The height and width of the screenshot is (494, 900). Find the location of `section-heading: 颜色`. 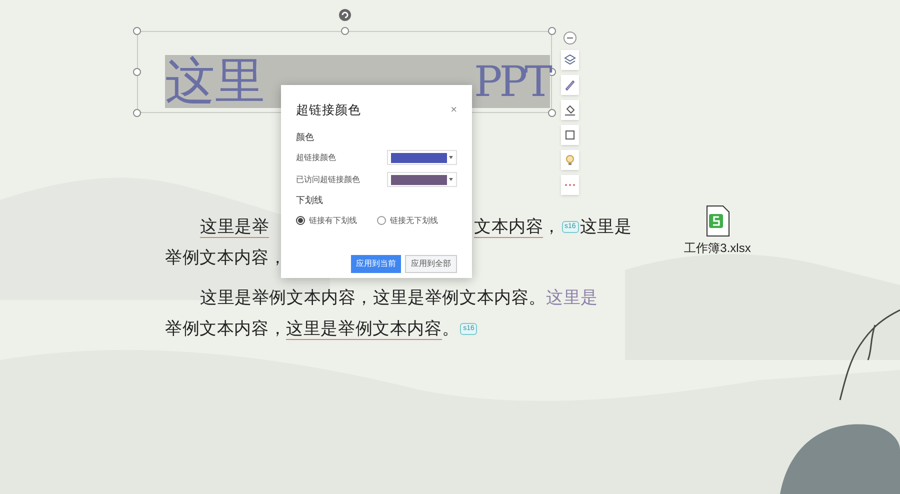

section-heading: 颜色 is located at coordinates (305, 137).